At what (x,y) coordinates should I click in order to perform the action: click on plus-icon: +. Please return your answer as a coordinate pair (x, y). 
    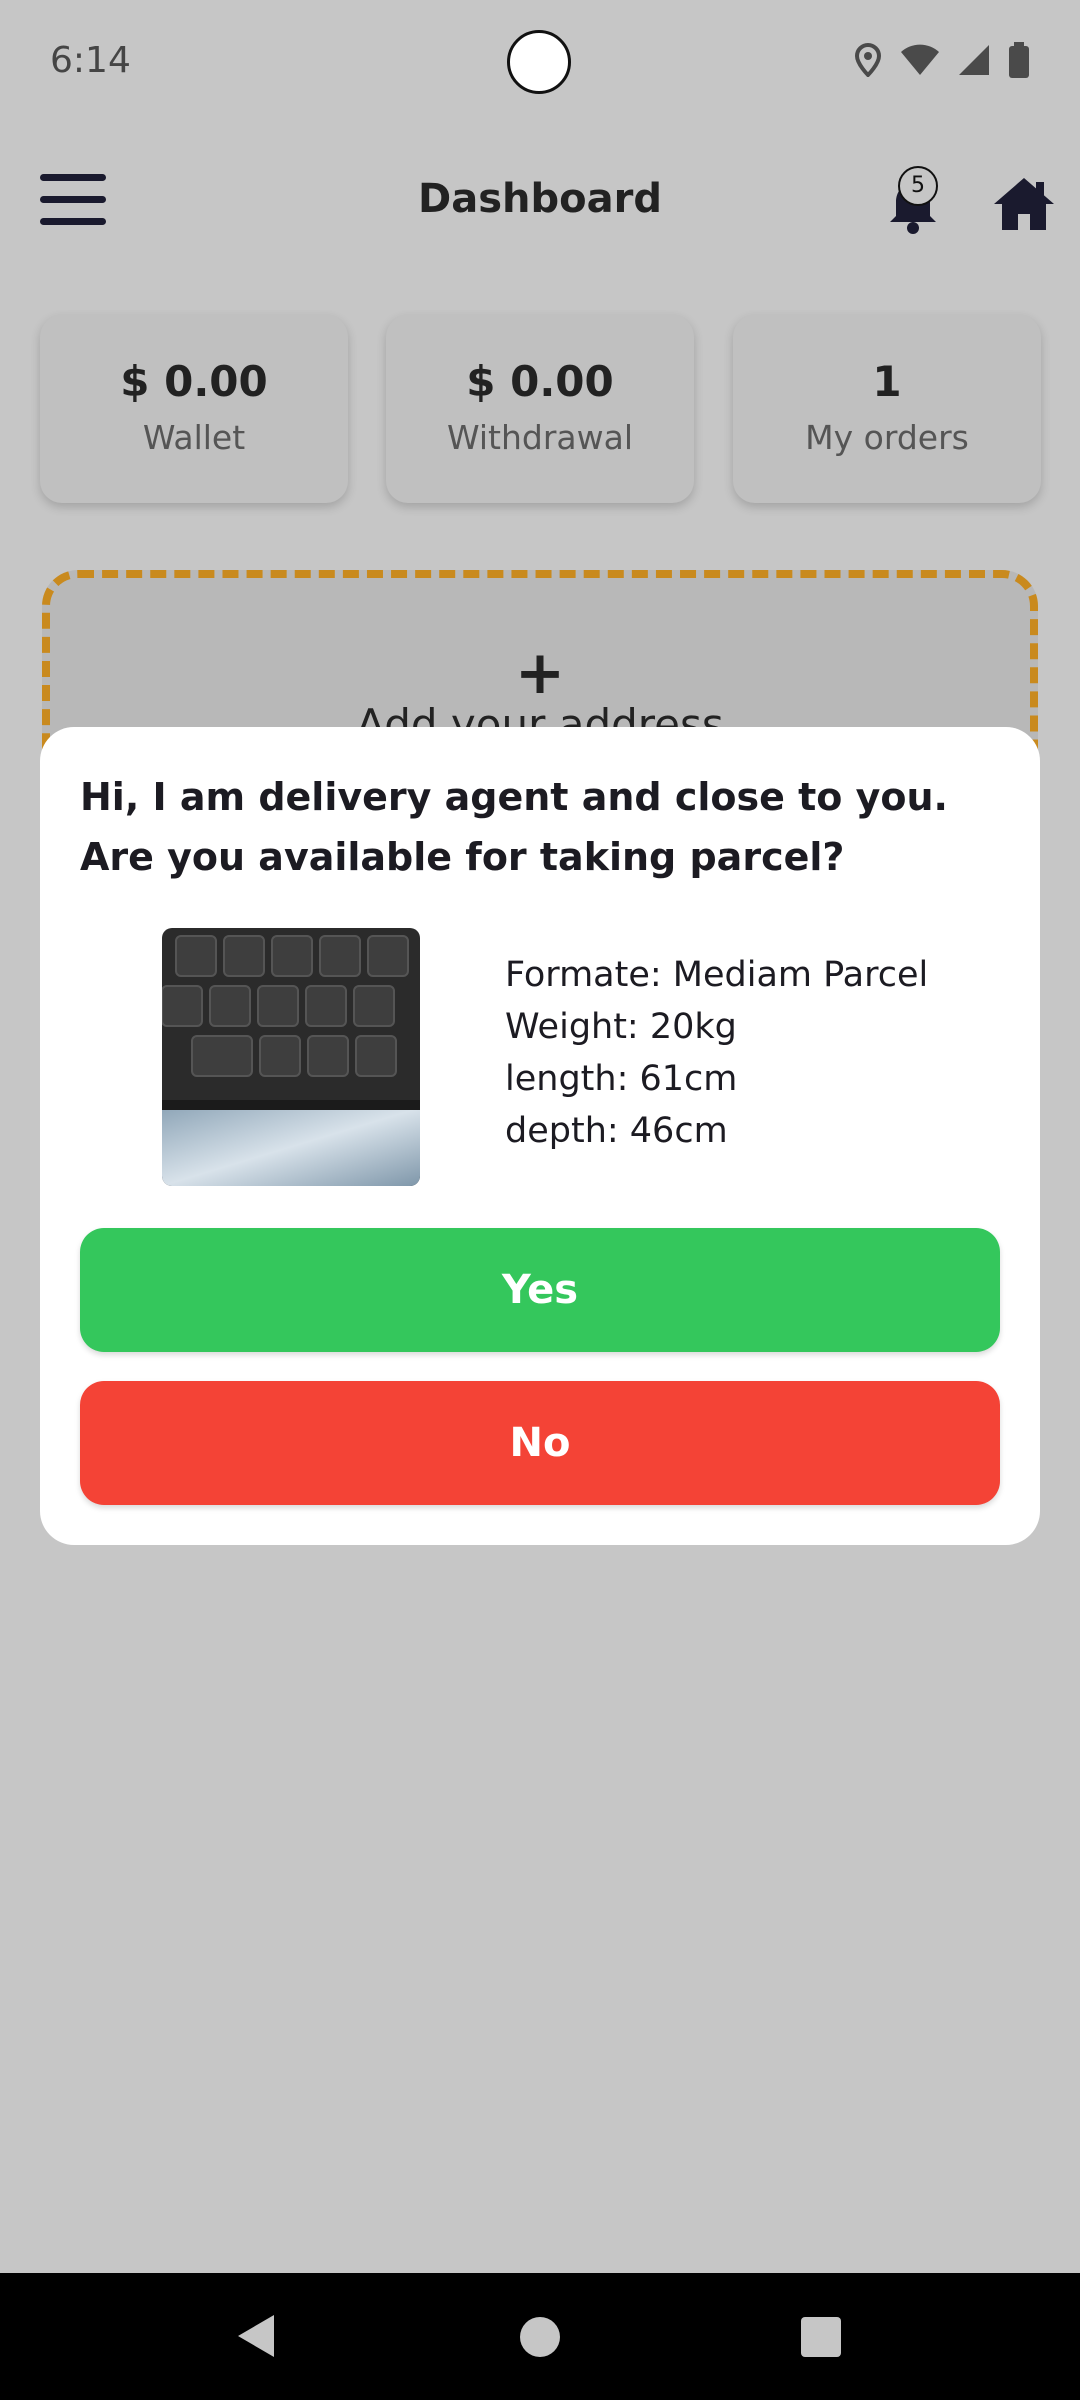
    Looking at the image, I should click on (540, 673).